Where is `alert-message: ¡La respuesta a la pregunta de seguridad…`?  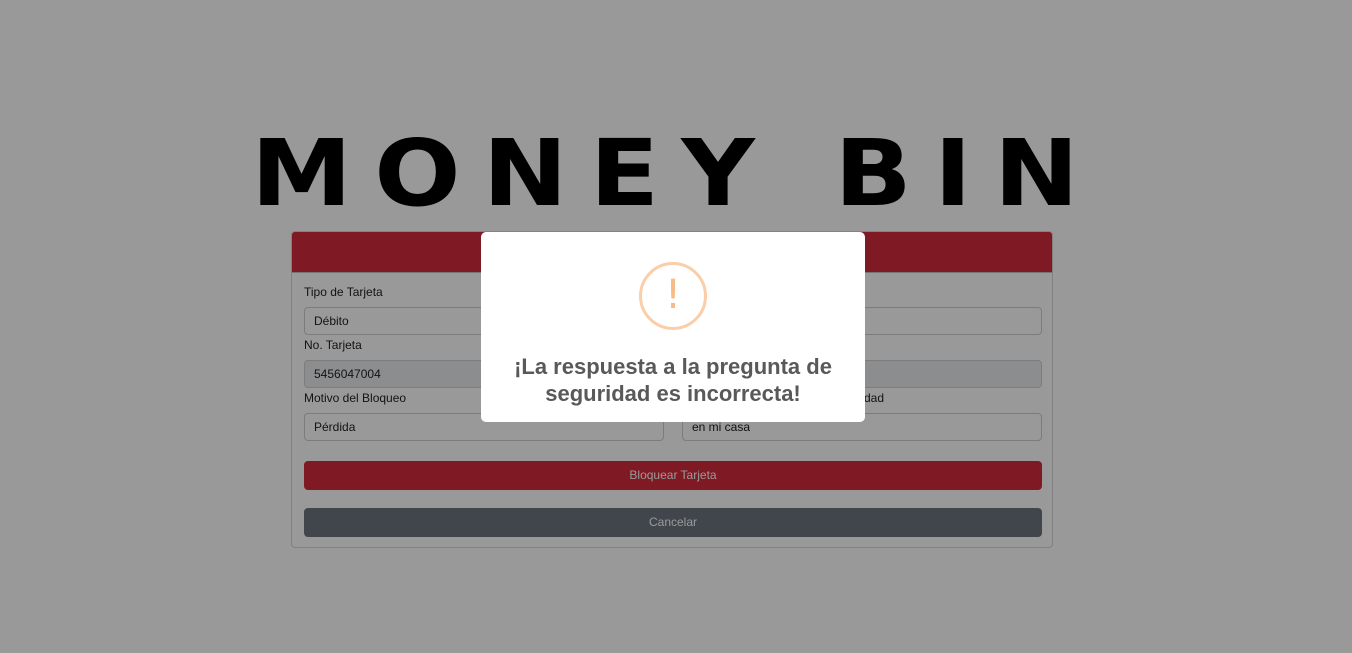
alert-message: ¡La respuesta a la pregunta de seguridad… is located at coordinates (673, 380).